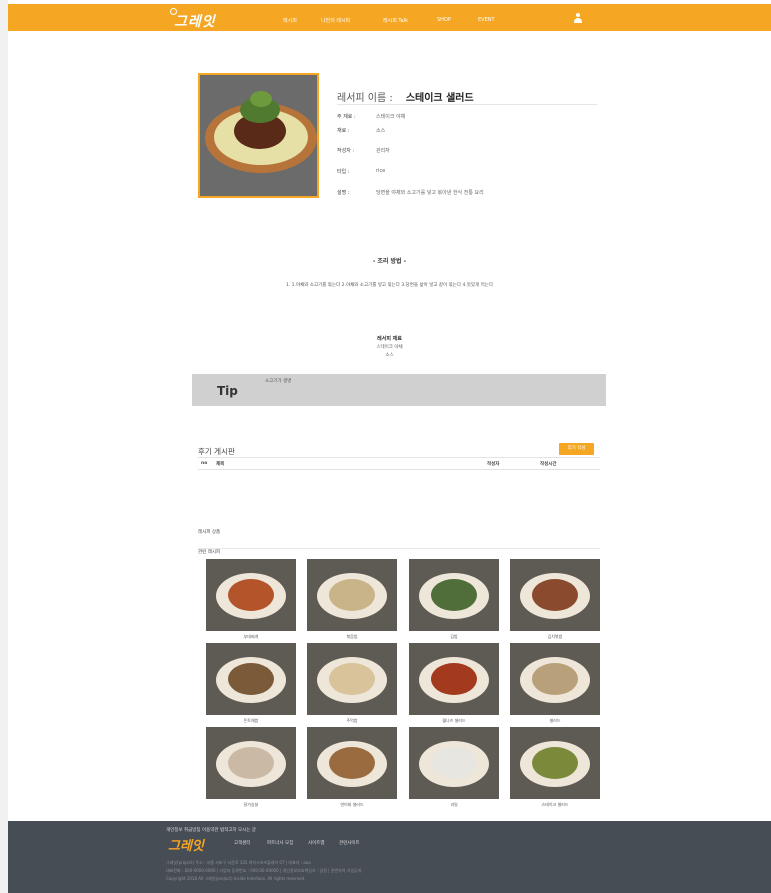  I want to click on site-logo-text: 그레잇, so click(195, 22).